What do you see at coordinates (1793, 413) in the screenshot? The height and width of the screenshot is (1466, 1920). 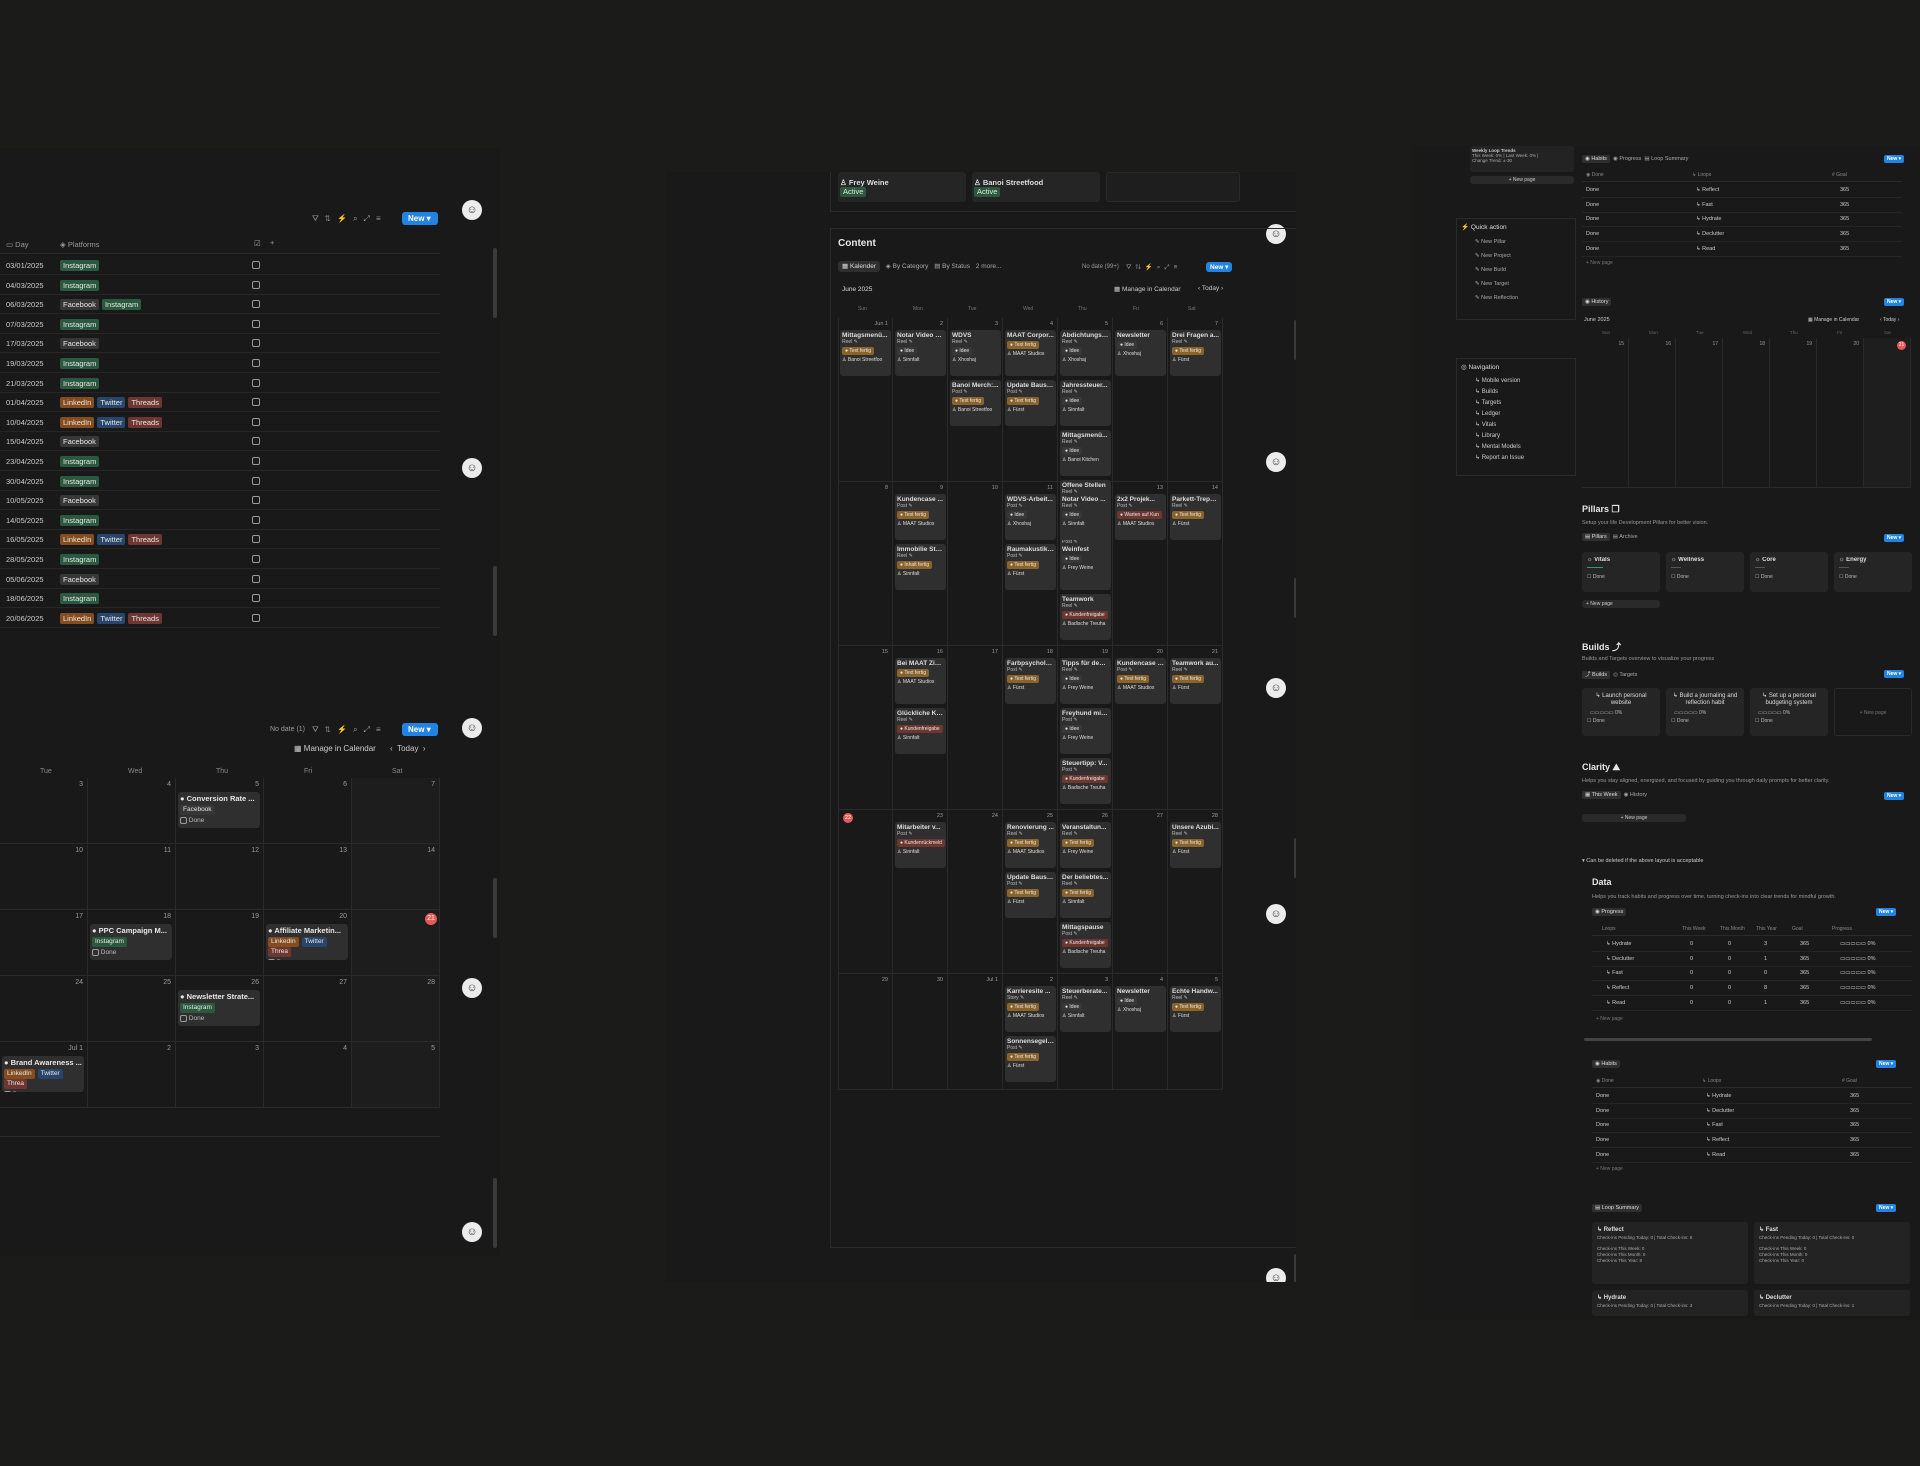 I see `history-day: 19` at bounding box center [1793, 413].